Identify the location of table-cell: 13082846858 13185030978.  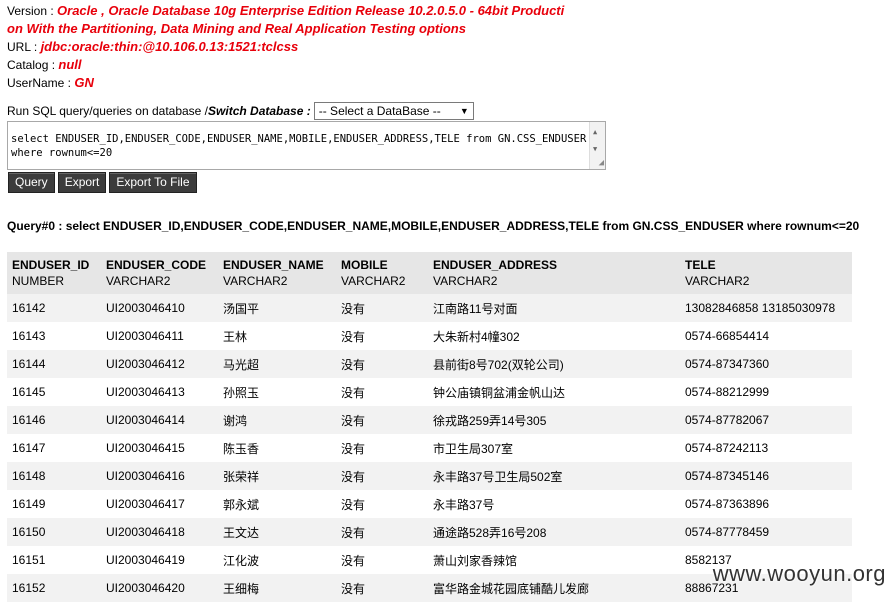
(766, 308).